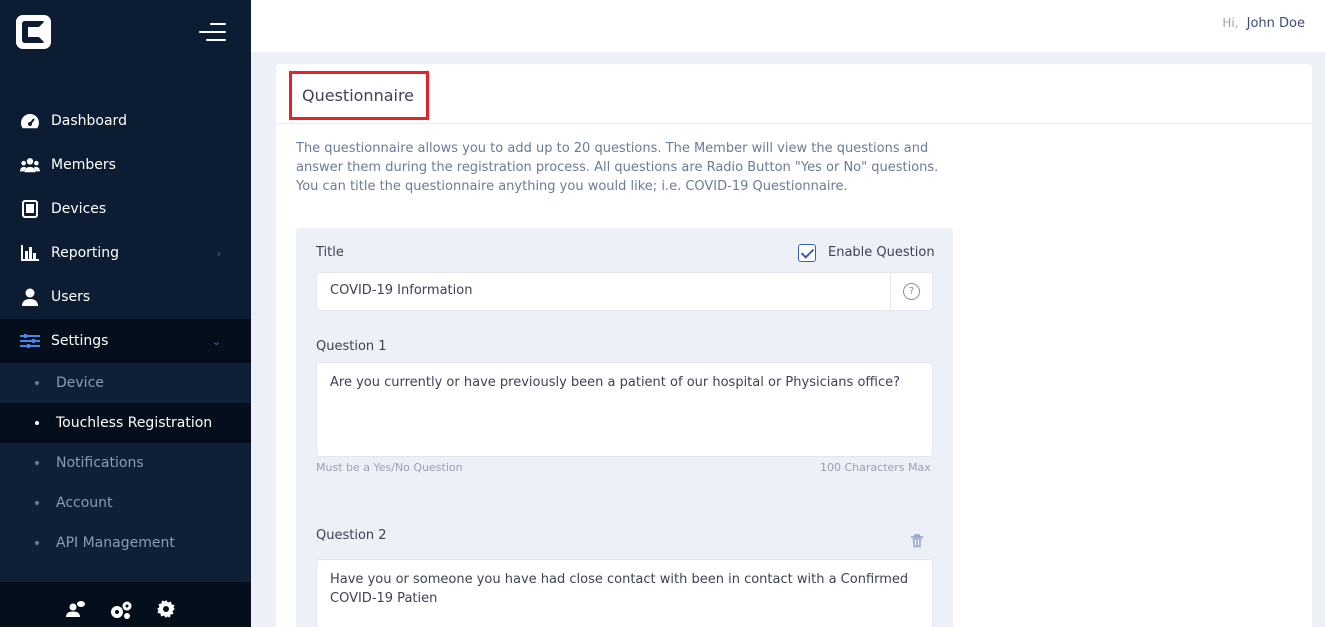 Image resolution: width=1325 pixels, height=627 pixels. Describe the element at coordinates (125, 253) in the screenshot. I see `sidebar-item-reporting: Reporting ›` at that location.